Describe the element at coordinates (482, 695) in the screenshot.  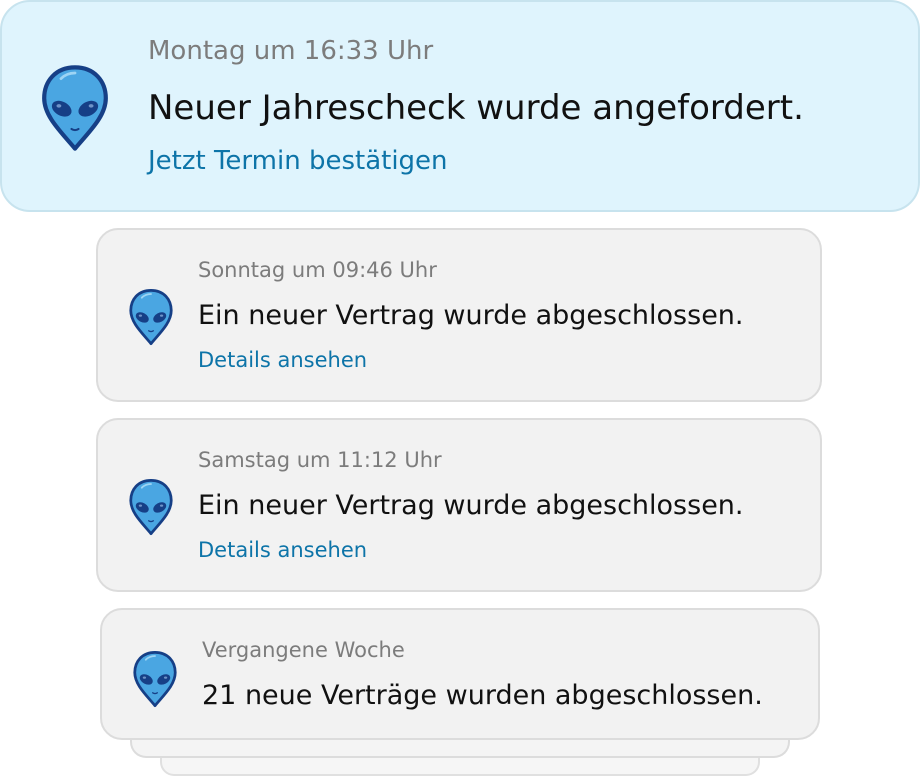
I see `notification-message: 21 neue Verträge wurden abgeschlossen.` at that location.